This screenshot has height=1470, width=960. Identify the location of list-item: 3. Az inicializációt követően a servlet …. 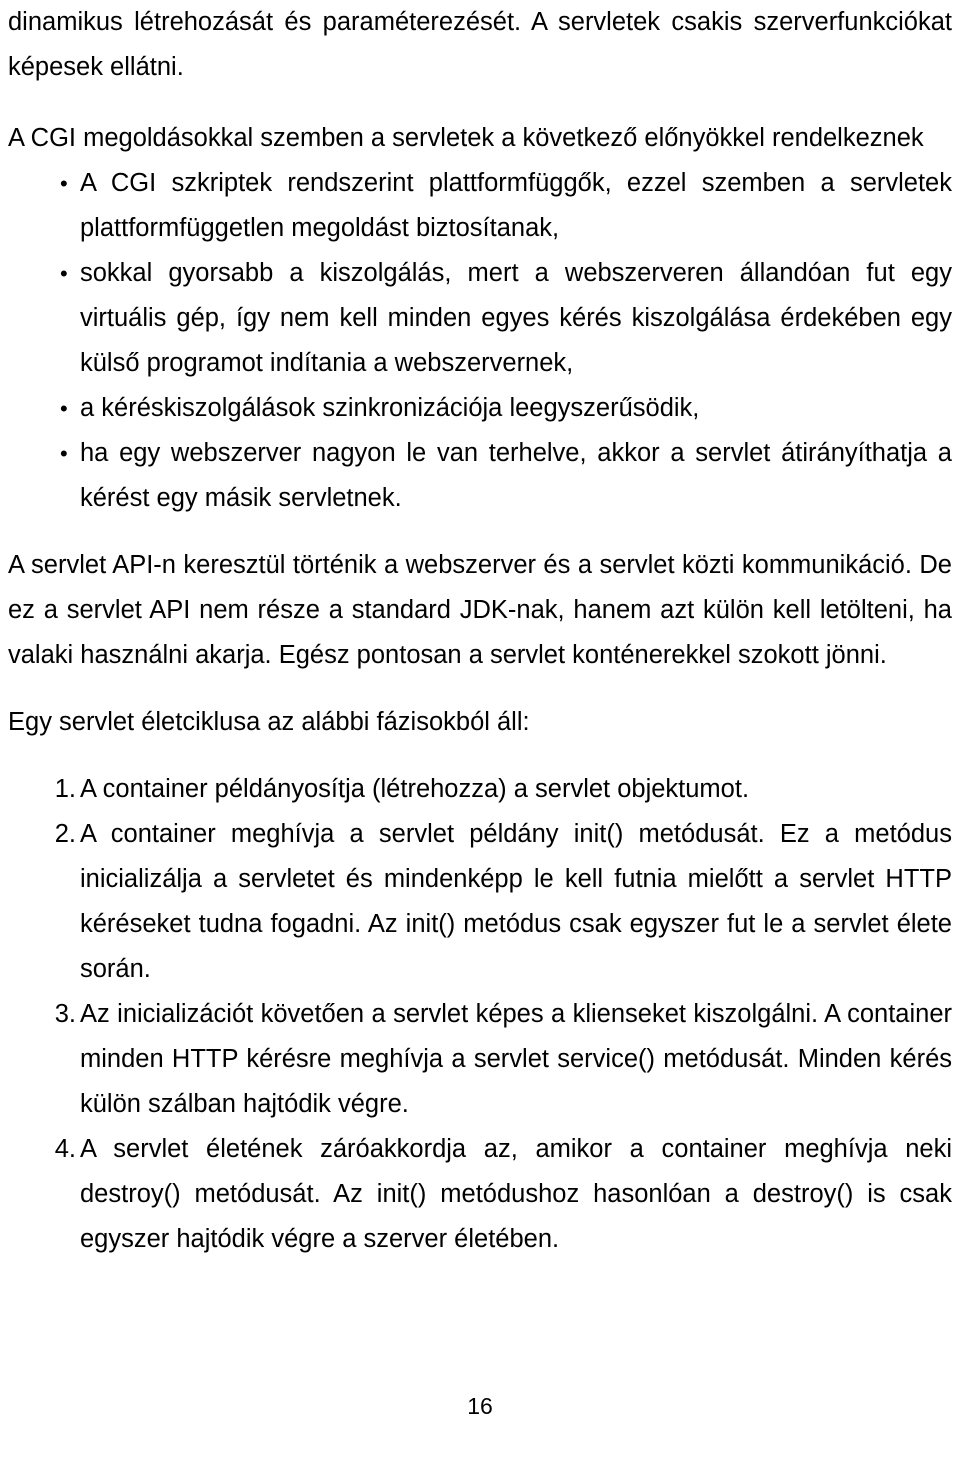
(480, 1059).